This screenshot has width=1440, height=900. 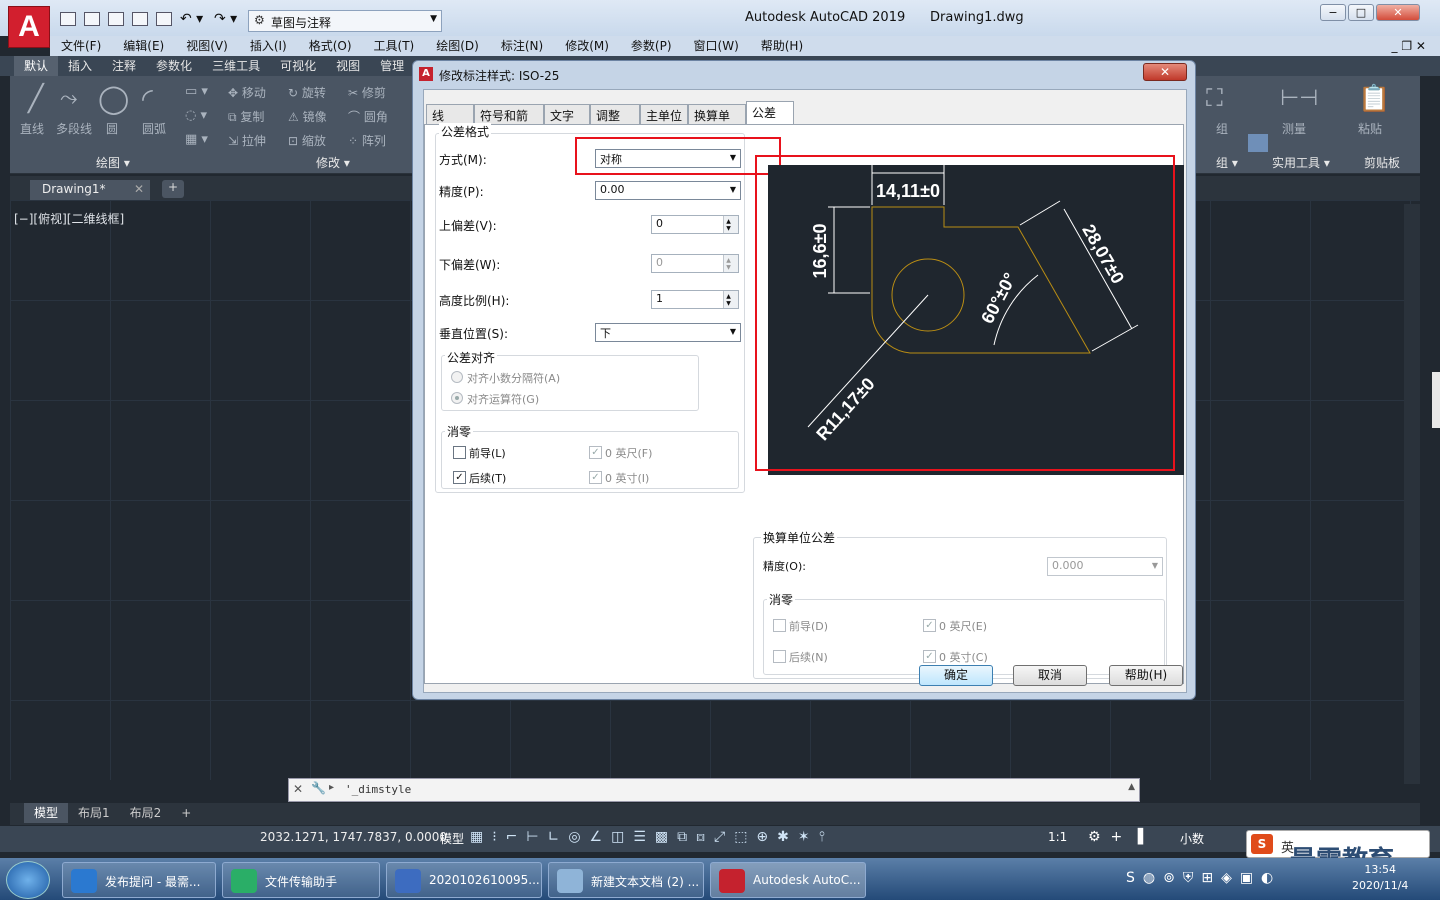 I want to click on menu-help: 帮助(H), so click(x=782, y=46).